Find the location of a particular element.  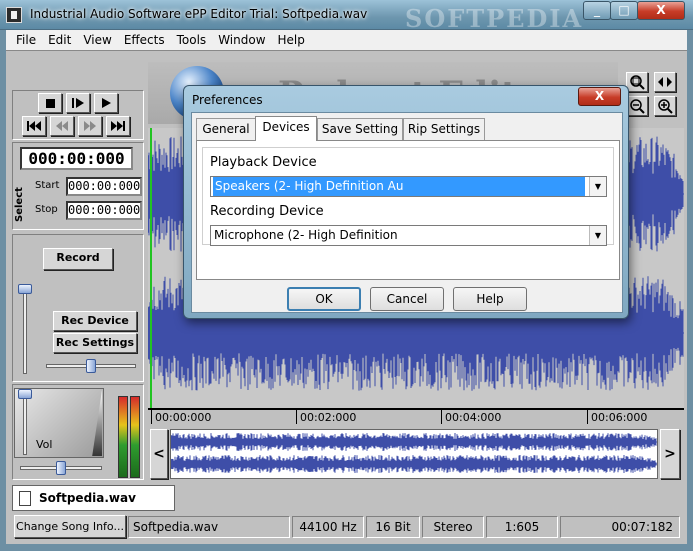

stop-button is located at coordinates (50, 103).